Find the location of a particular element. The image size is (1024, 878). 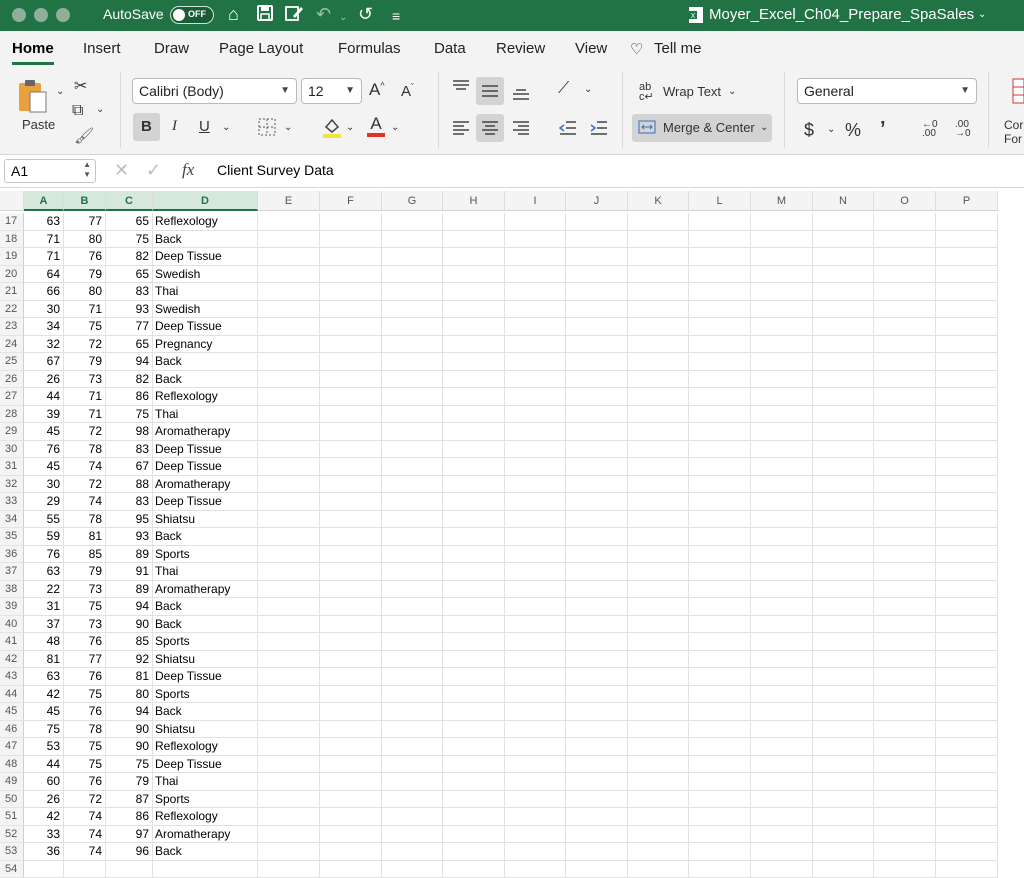

row-header: 35 is located at coordinates (12, 537).